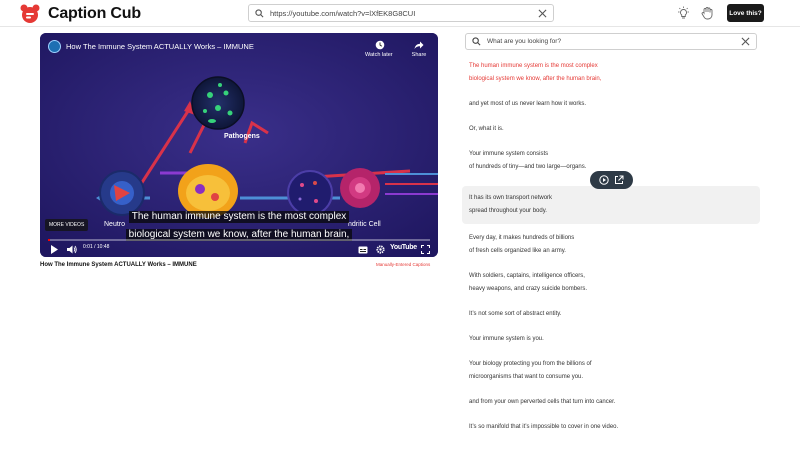 The height and width of the screenshot is (450, 800). What do you see at coordinates (683, 13) in the screenshot?
I see `lightbulb-icon` at bounding box center [683, 13].